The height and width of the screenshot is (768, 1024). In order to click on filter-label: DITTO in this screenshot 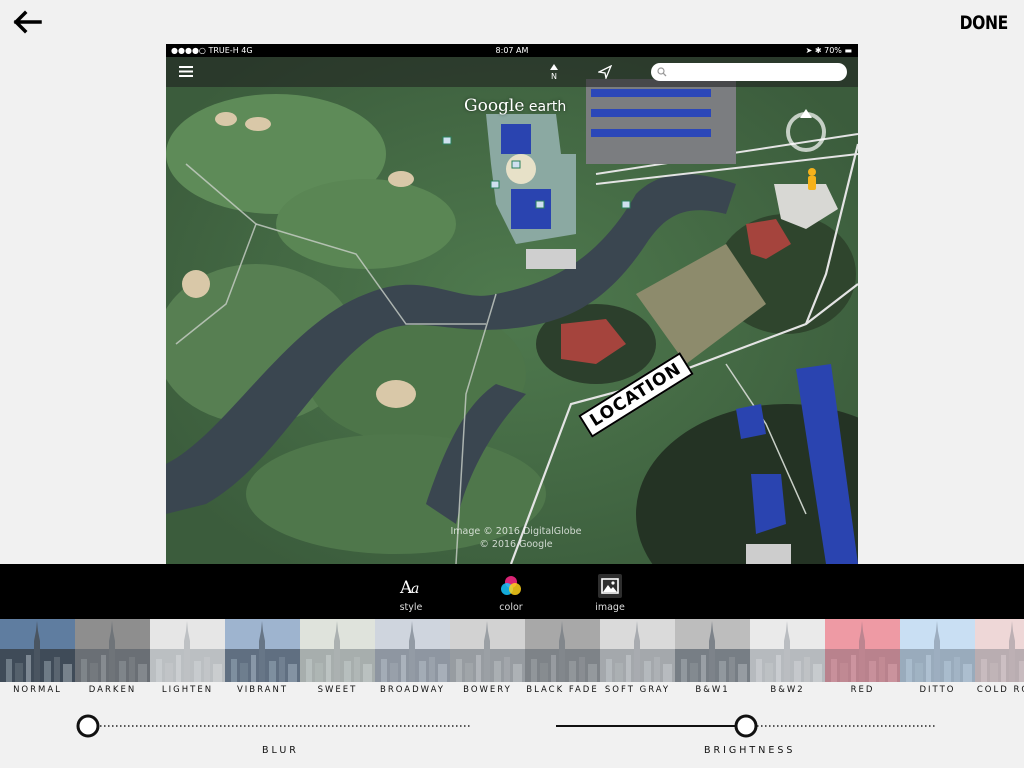, I will do `click(937, 690)`.